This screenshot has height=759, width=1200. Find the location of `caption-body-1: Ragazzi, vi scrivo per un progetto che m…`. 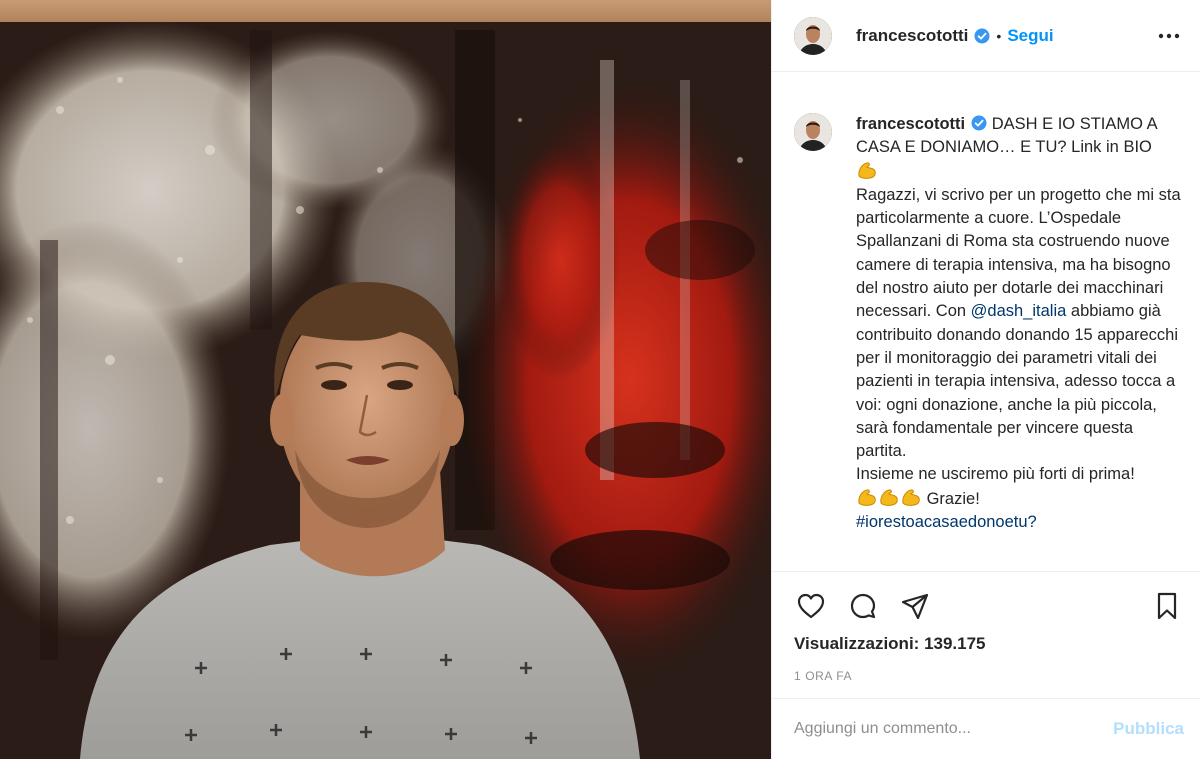

caption-body-1: Ragazzi, vi scrivo per un progetto che m… is located at coordinates (1018, 253).